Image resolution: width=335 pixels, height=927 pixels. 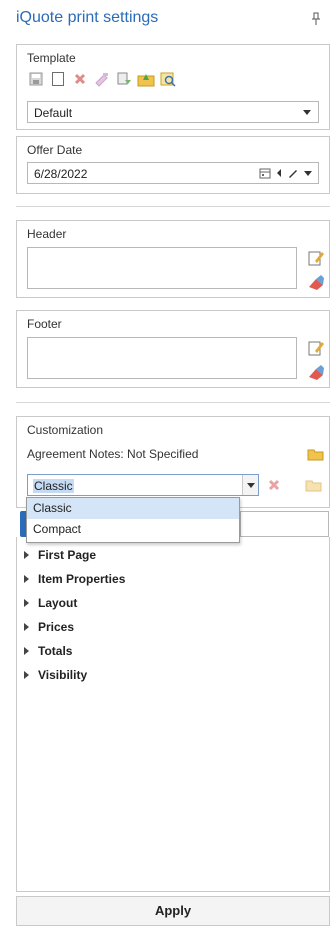 What do you see at coordinates (173, 911) in the screenshot?
I see `apply-button: Apply` at bounding box center [173, 911].